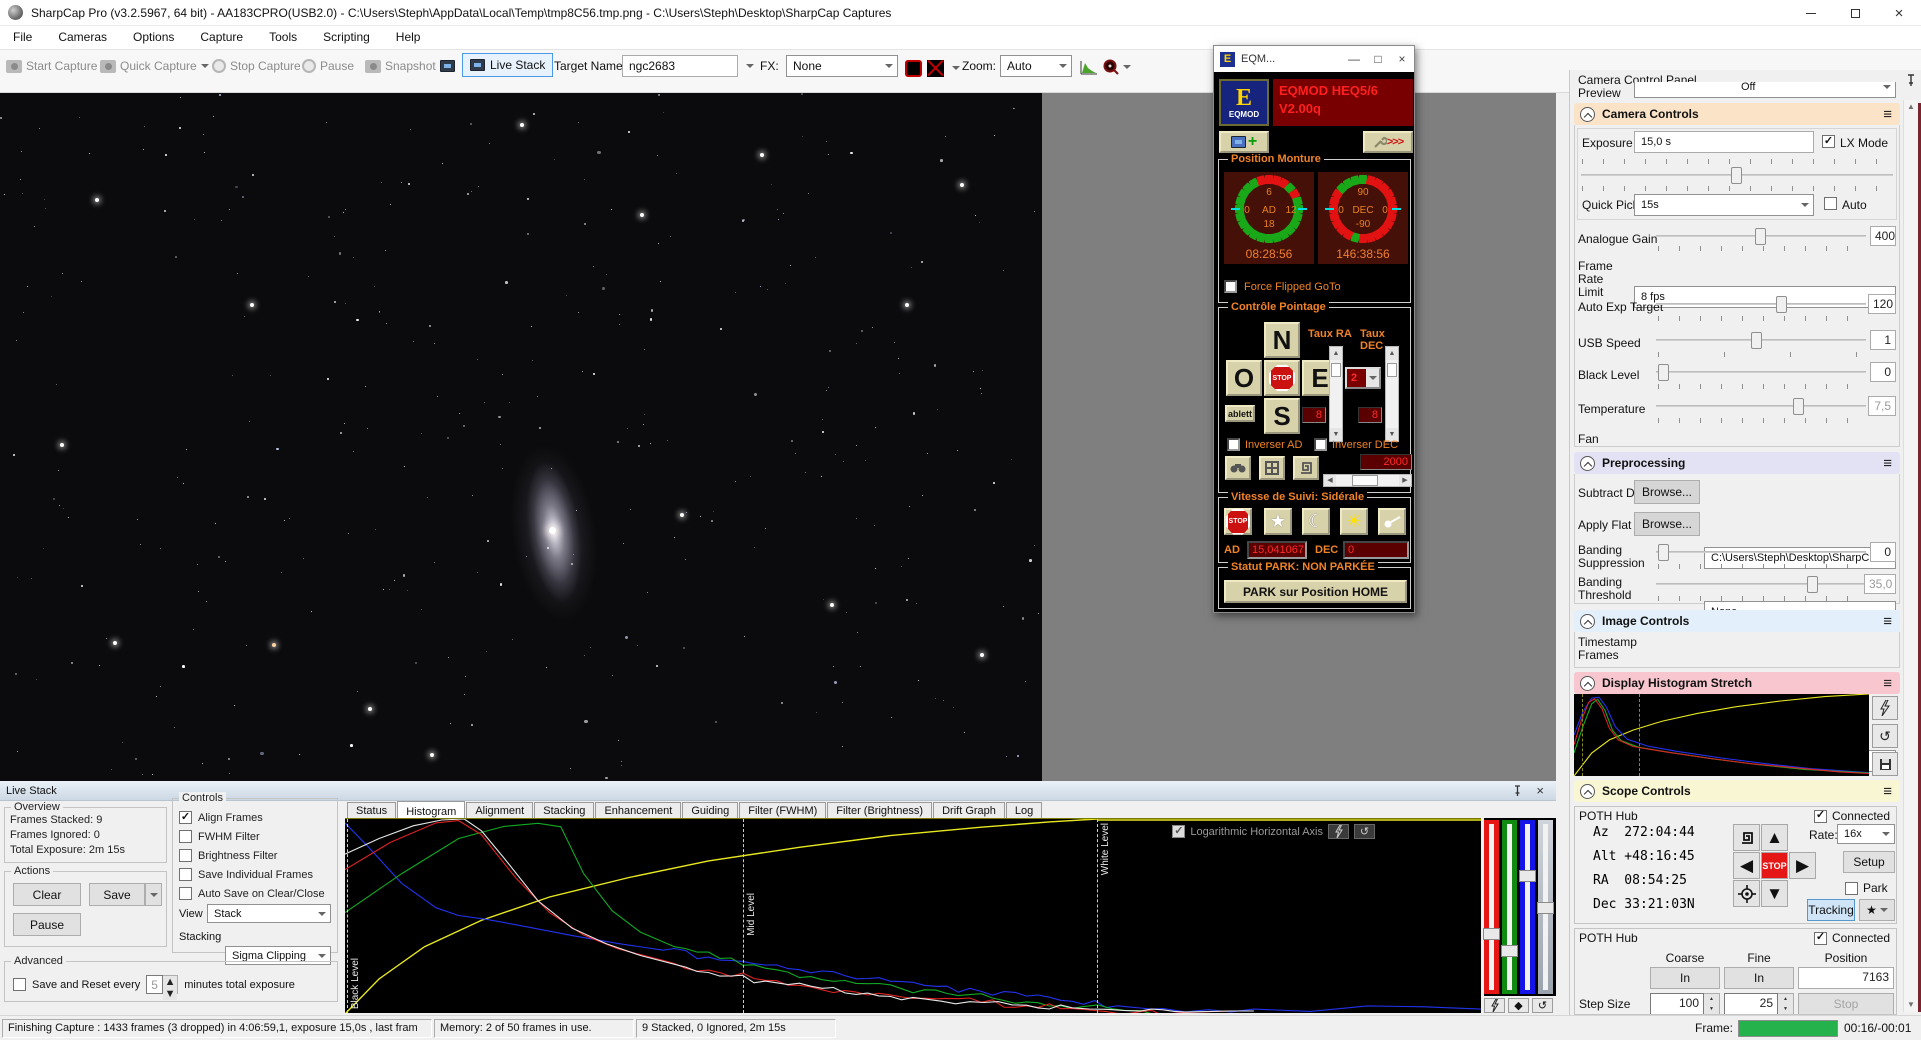  Describe the element at coordinates (1316, 521) in the screenshot. I see `lunar-rate-button: ☾` at that location.